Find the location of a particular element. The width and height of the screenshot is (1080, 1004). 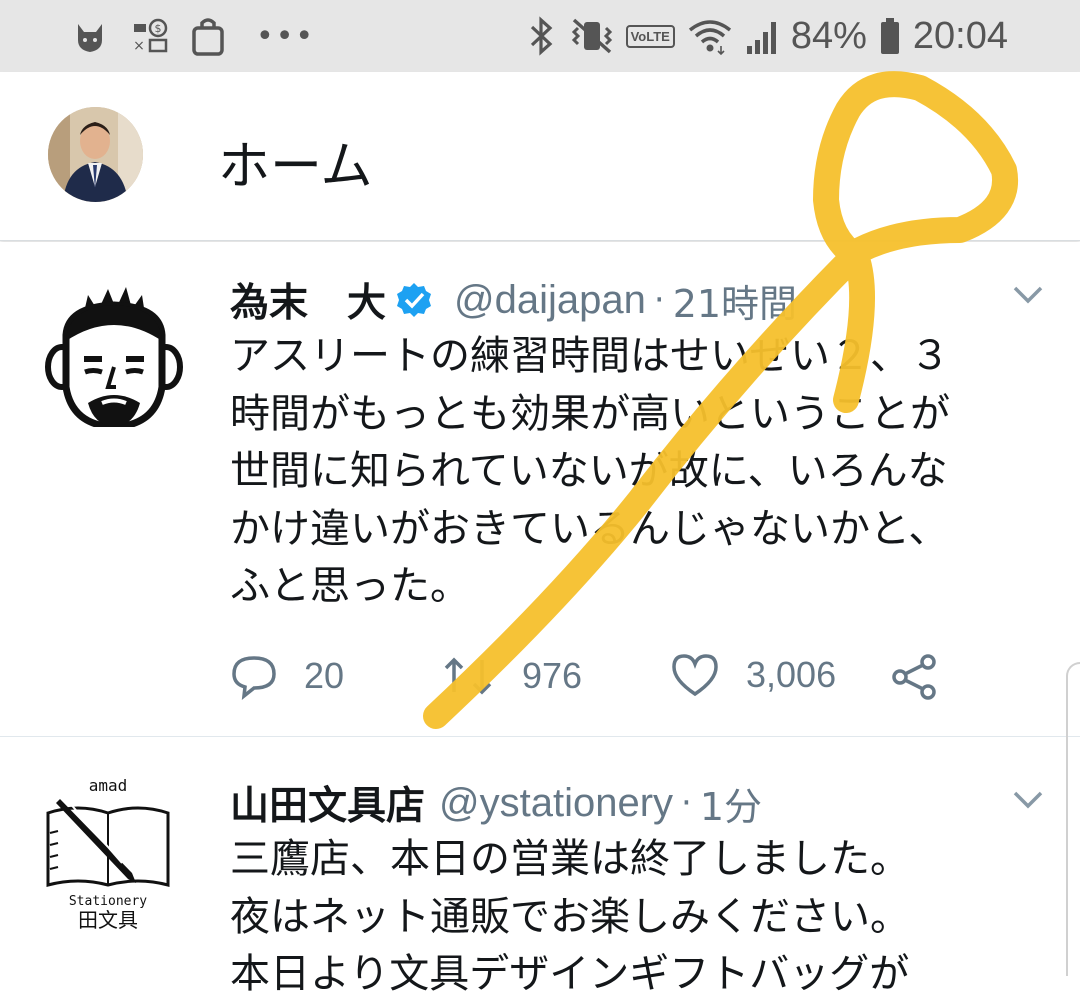

shopping-bag-icon is located at coordinates (208, 37).